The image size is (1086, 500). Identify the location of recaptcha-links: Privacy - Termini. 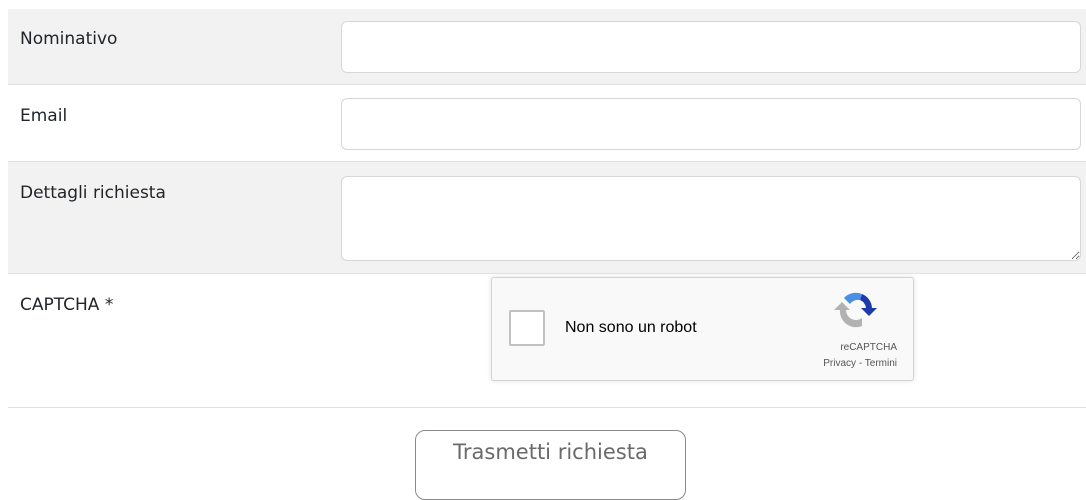
(860, 363).